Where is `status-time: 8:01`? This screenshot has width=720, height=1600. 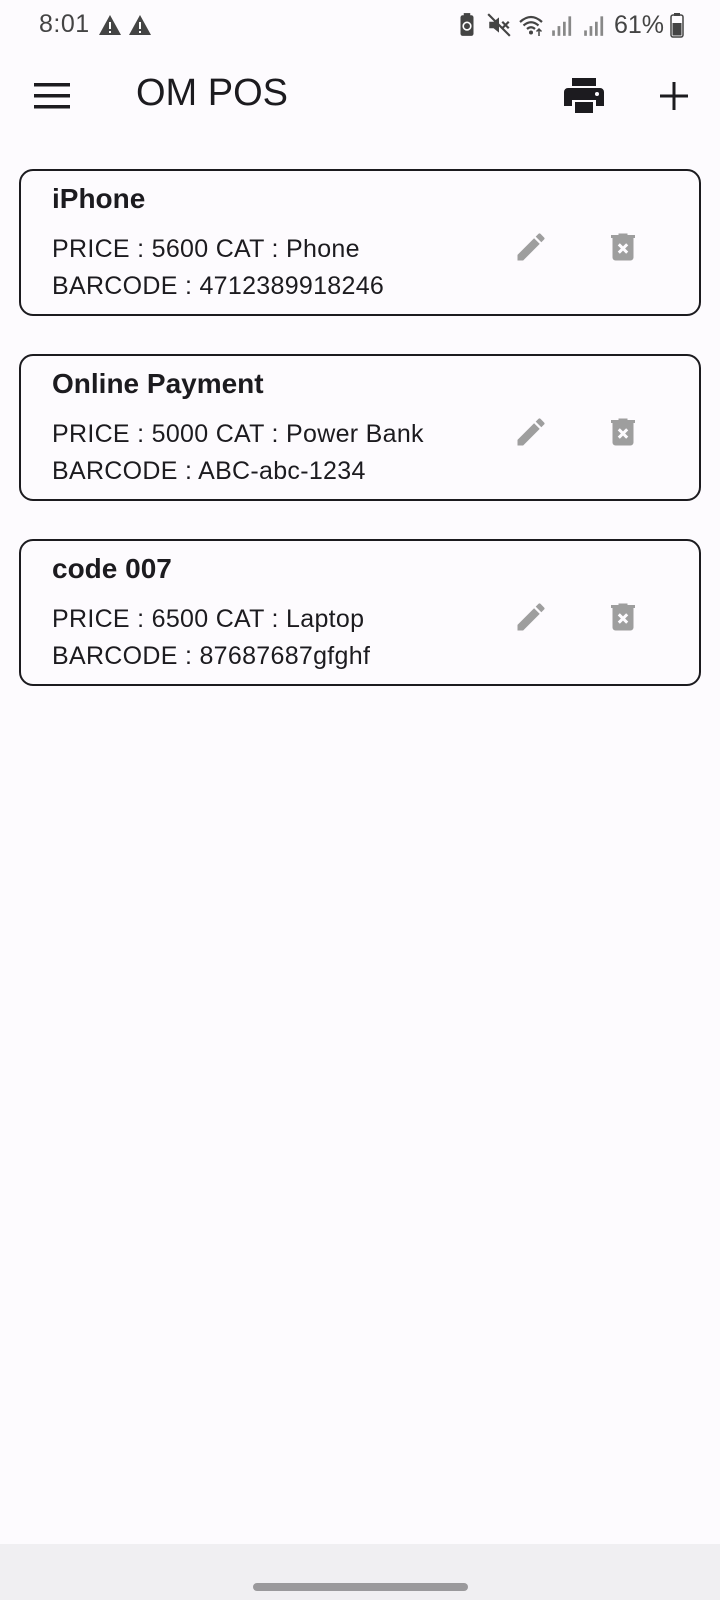 status-time: 8:01 is located at coordinates (64, 24).